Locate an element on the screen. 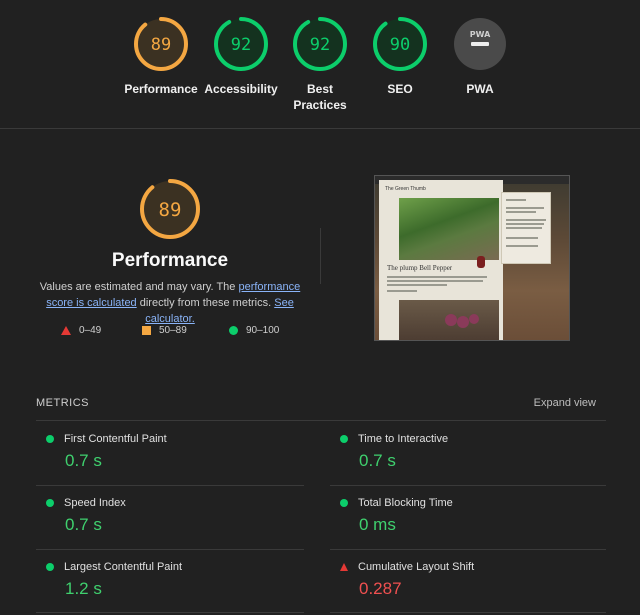  metric-fcp: First Contentful Paint 0.7 s is located at coordinates (176, 452).